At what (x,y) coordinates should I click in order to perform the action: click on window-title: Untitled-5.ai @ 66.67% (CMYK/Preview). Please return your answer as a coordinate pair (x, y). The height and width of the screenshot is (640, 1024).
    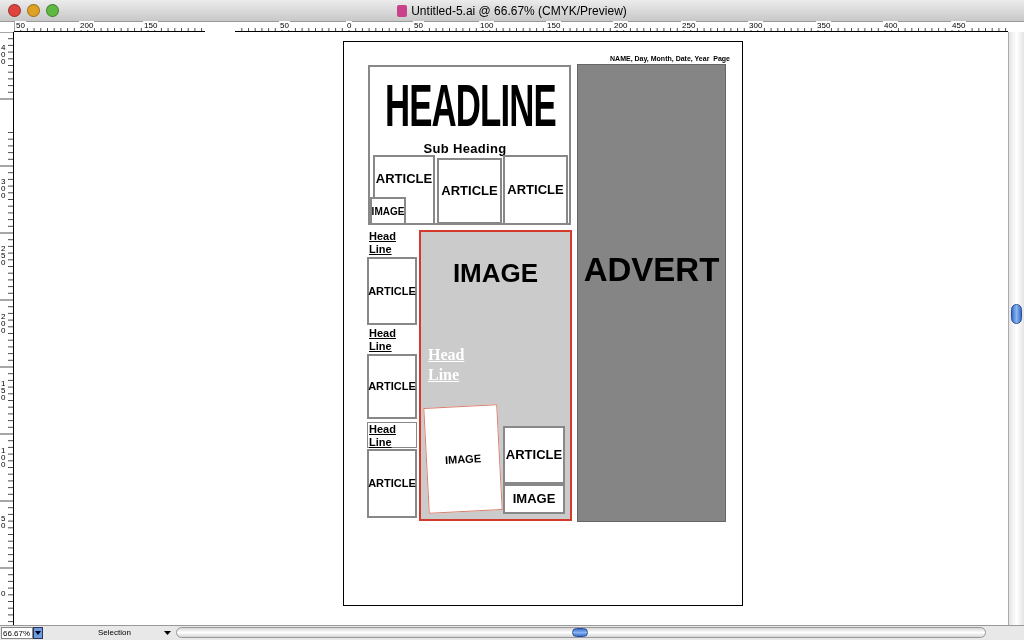
    Looking at the image, I should click on (519, 11).